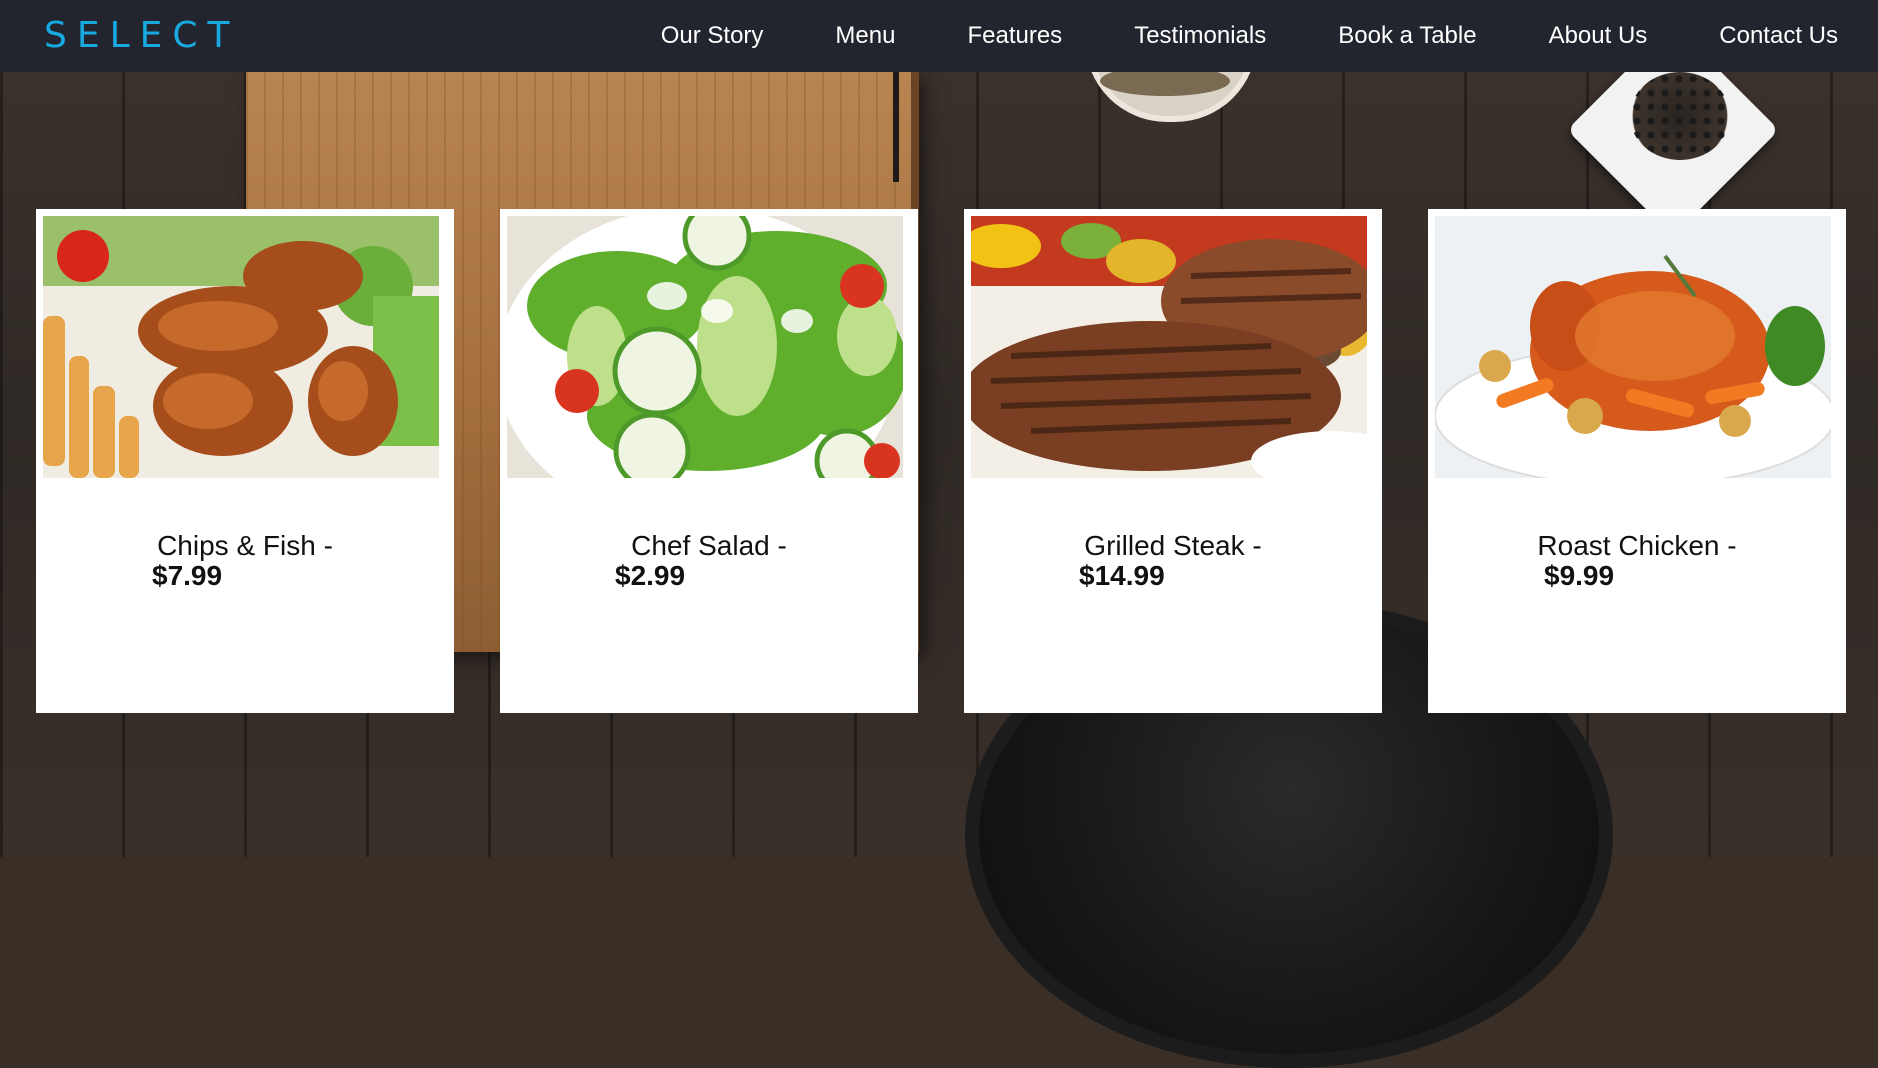 The image size is (1878, 1068). Describe the element at coordinates (187, 575) in the screenshot. I see `menu-item-price: $7.99` at that location.